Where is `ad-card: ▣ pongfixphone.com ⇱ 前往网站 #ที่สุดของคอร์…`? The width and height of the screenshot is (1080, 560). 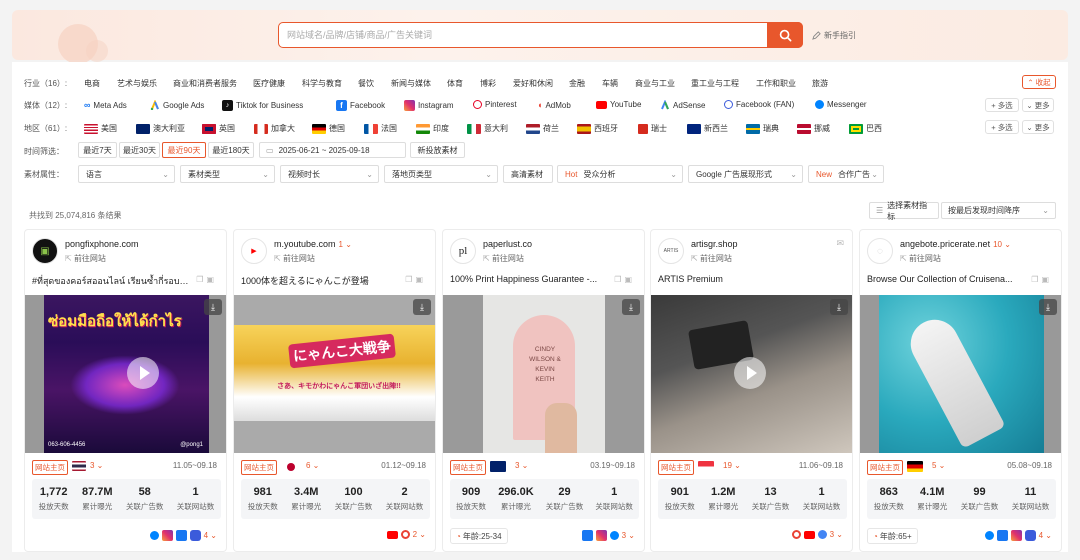 ad-card: ▣ pongfixphone.com ⇱ 前往网站 #ที่สุดของคอร์… is located at coordinates (125, 390).